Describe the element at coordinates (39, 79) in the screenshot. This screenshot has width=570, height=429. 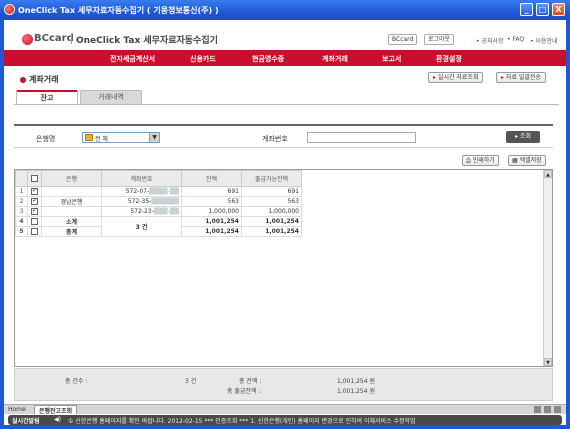
I see `page-title: 계좌거래` at that location.